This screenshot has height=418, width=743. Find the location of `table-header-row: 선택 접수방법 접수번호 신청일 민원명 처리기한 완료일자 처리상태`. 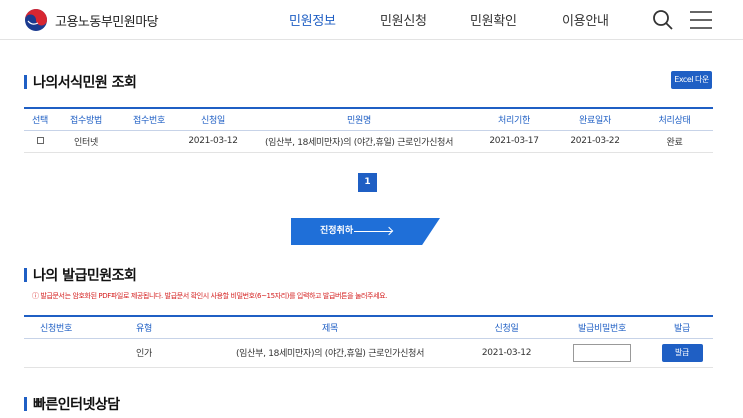

table-header-row: 선택 접수방법 접수번호 신청일 민원명 처리기한 완료일자 처리상태 is located at coordinates (368, 119).